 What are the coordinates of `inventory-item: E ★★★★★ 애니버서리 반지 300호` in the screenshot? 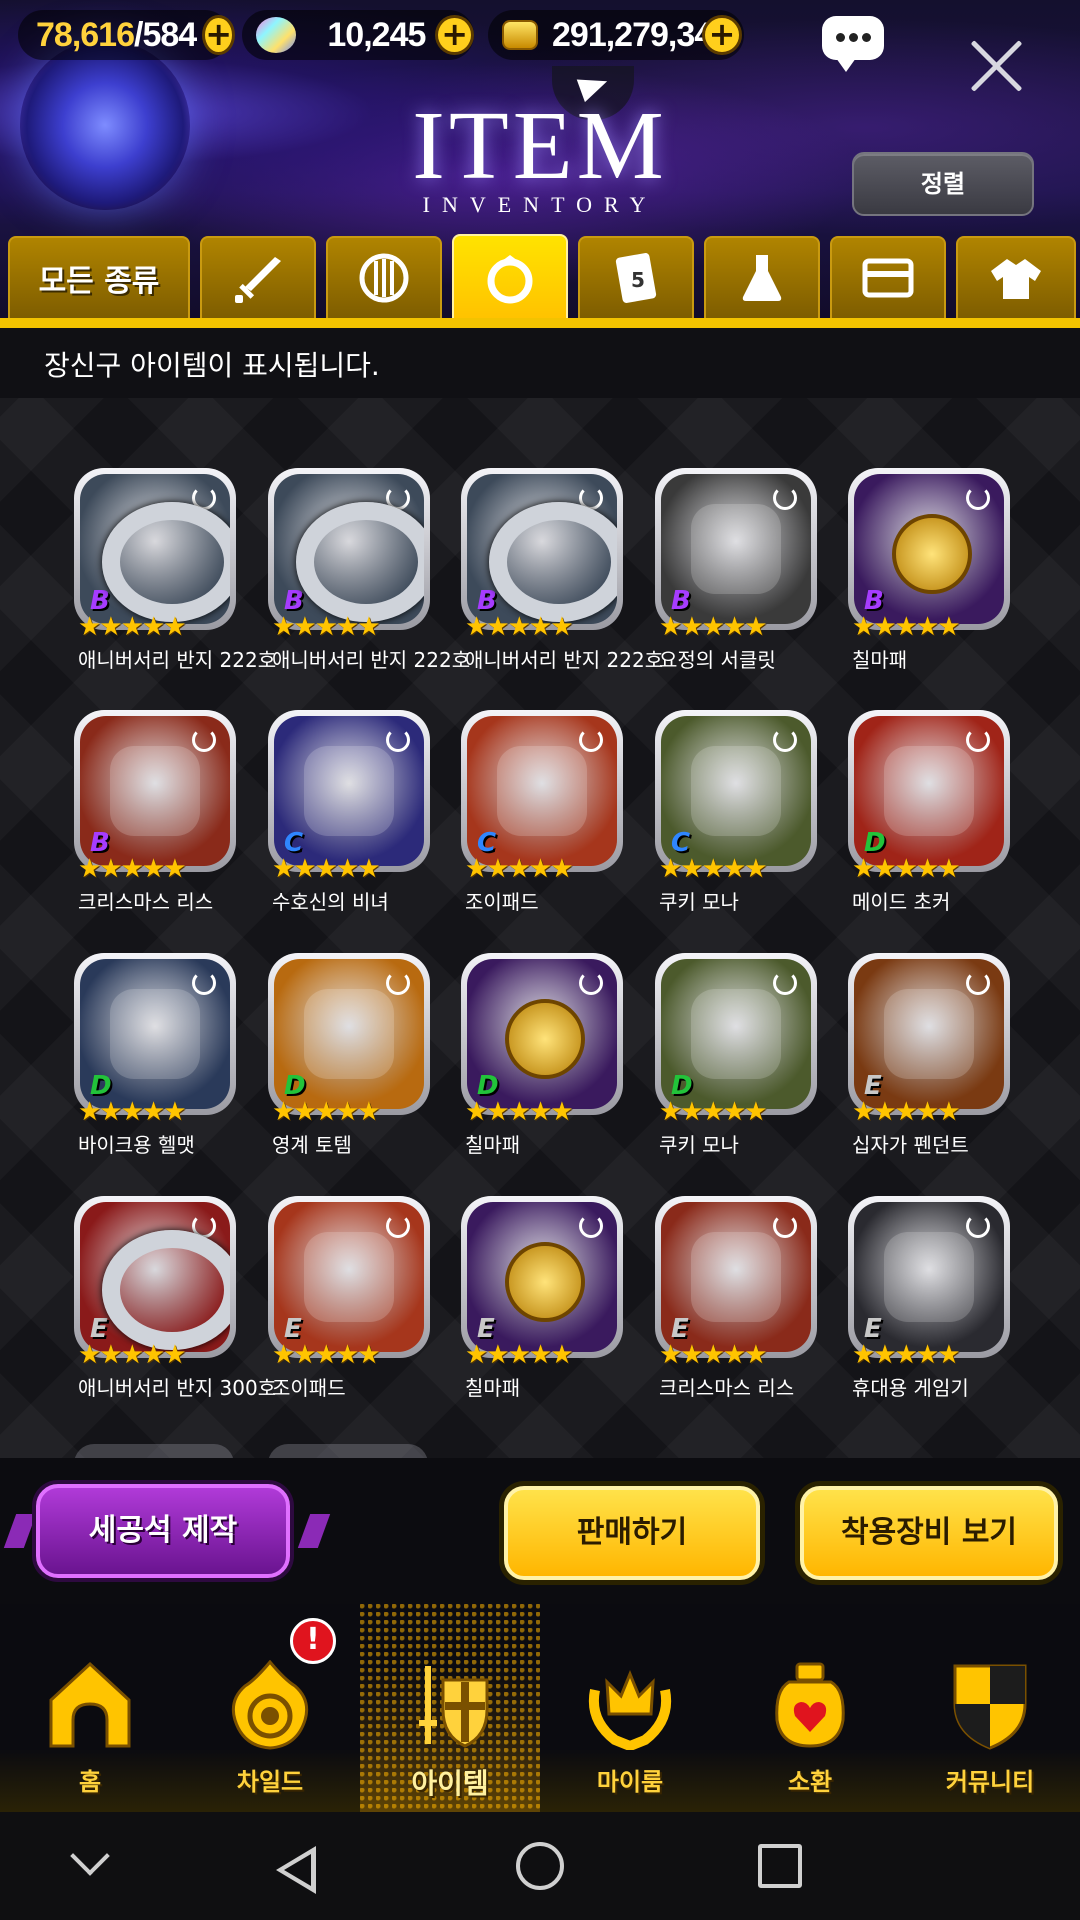 It's located at (175, 1298).